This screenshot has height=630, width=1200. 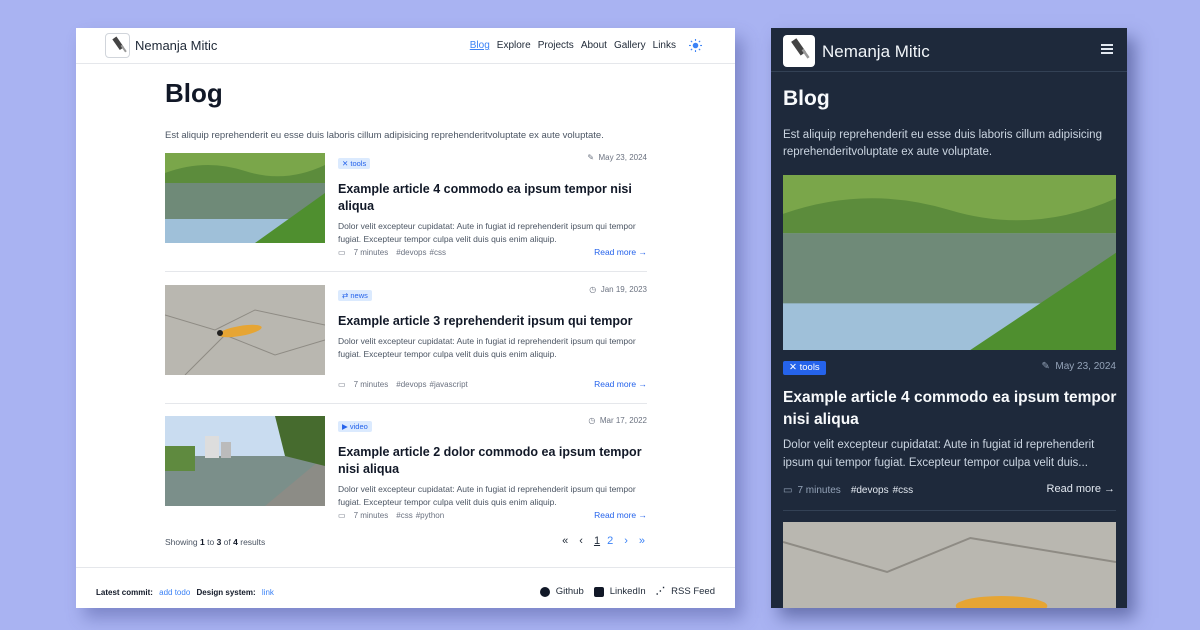 What do you see at coordinates (570, 591) in the screenshot?
I see `github-link: Github` at bounding box center [570, 591].